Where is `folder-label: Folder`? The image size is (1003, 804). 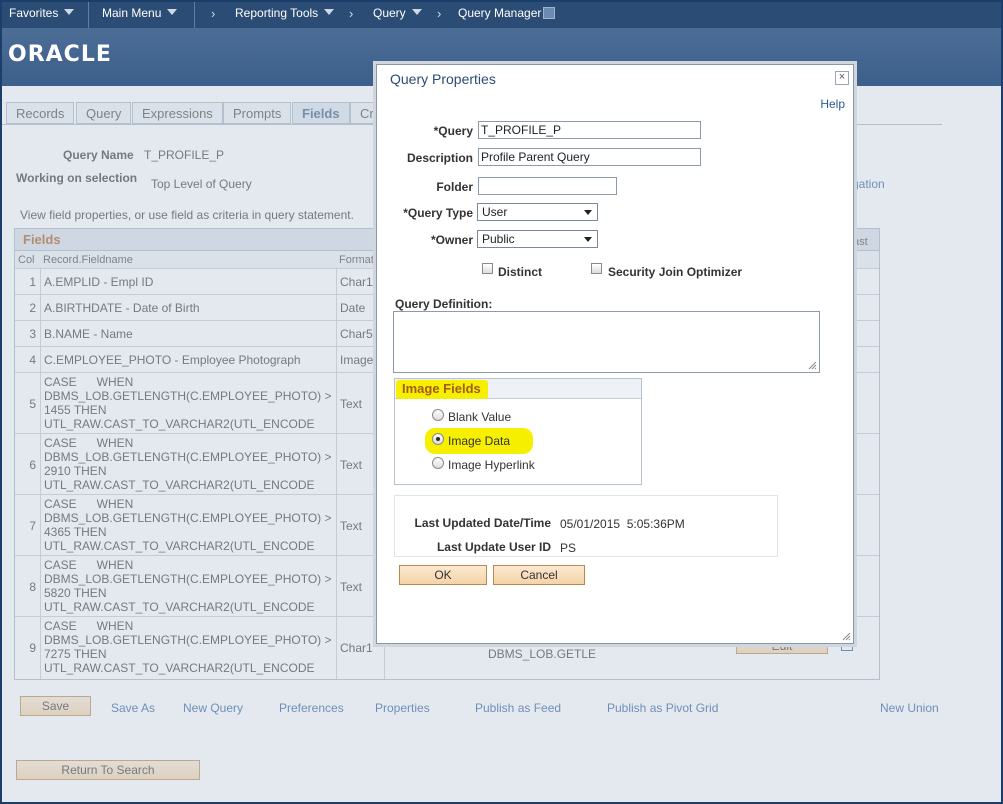 folder-label: Folder is located at coordinates (454, 187).